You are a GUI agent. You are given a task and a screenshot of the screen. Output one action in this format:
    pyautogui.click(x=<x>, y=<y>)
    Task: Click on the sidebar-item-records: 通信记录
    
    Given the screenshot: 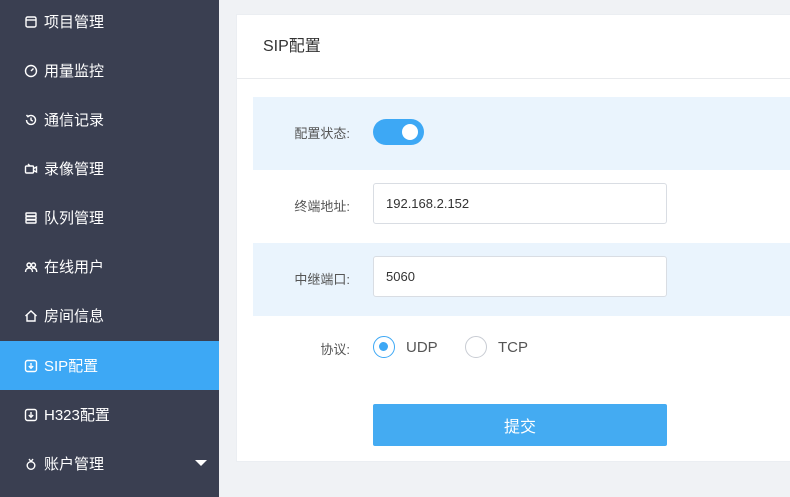 What is the action you would take?
    pyautogui.click(x=109, y=119)
    